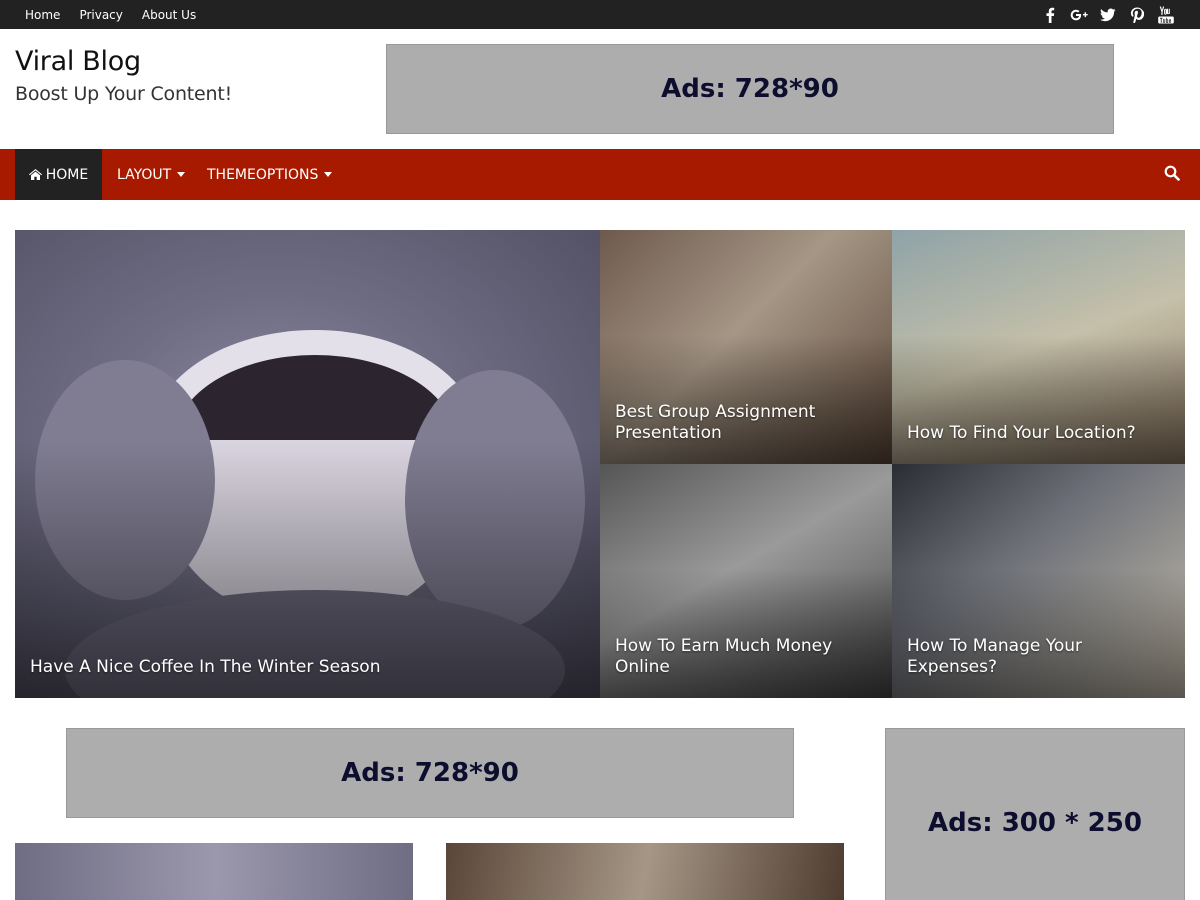 The height and width of the screenshot is (900, 1200). Describe the element at coordinates (600, 14) in the screenshot. I see `top-bar: Home Privacy About Us` at that location.